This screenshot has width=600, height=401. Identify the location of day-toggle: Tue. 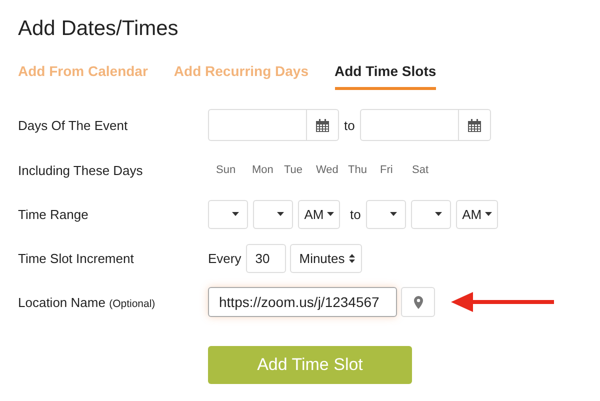
(300, 170).